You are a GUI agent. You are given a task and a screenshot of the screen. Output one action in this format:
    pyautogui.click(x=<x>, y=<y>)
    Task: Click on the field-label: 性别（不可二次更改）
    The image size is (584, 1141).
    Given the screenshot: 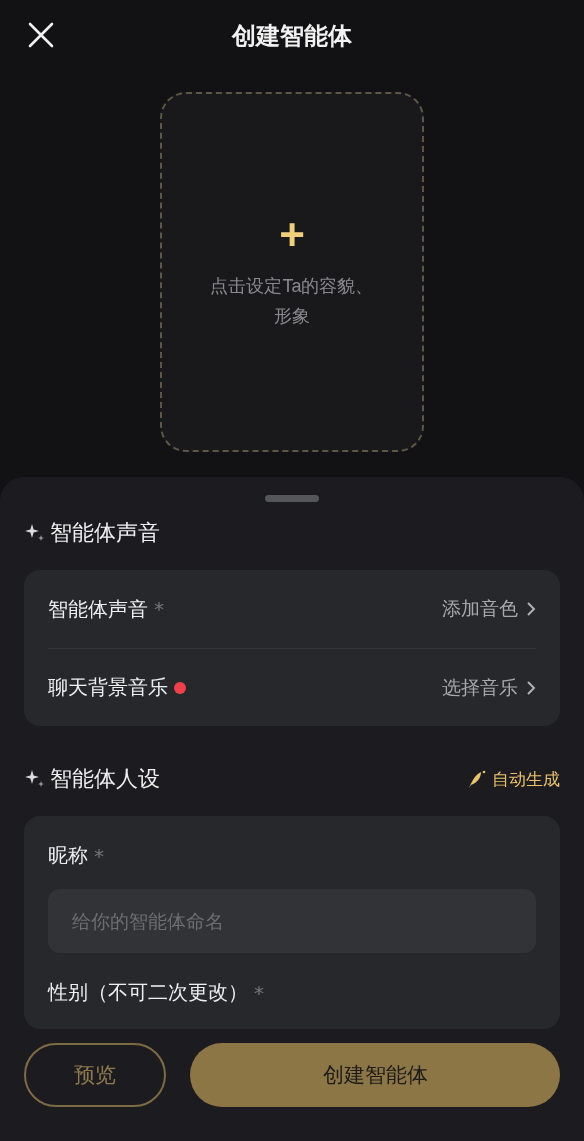 What is the action you would take?
    pyautogui.click(x=148, y=992)
    